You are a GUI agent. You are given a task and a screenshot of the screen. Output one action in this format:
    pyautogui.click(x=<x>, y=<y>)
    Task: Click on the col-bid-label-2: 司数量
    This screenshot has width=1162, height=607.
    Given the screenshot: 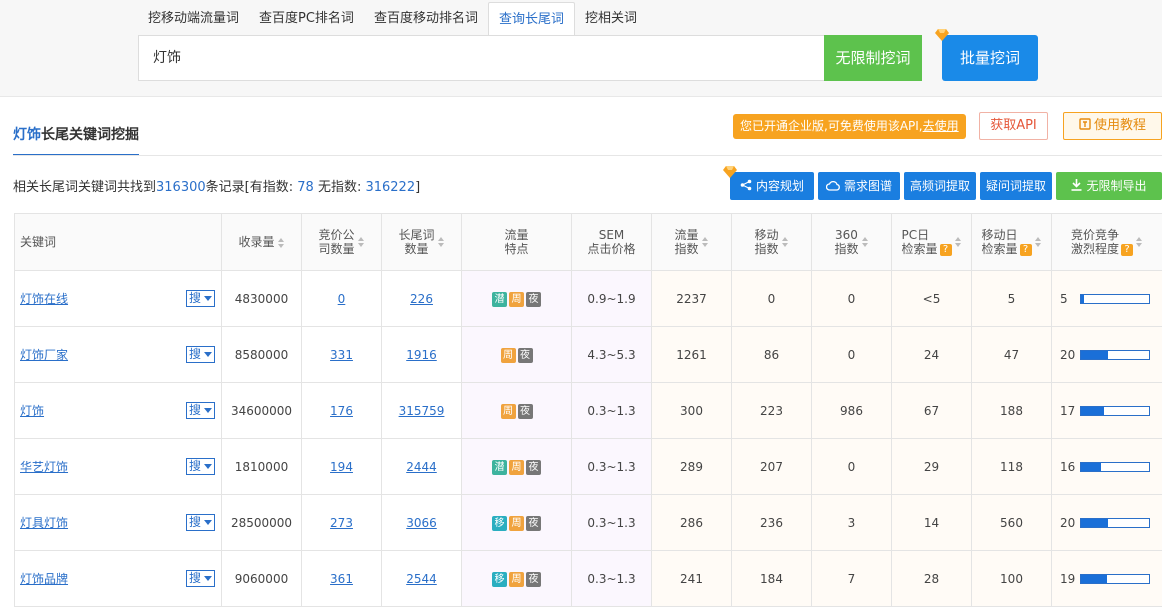 What is the action you would take?
    pyautogui.click(x=336, y=249)
    